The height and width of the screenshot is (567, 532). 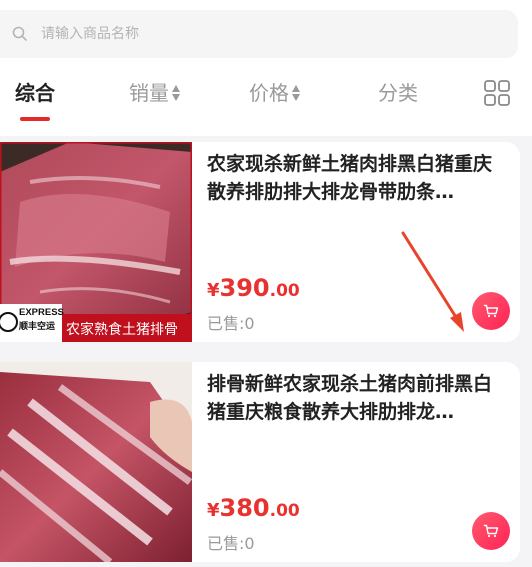 I want to click on express-badge-brand: EXPRESS, so click(x=41, y=312).